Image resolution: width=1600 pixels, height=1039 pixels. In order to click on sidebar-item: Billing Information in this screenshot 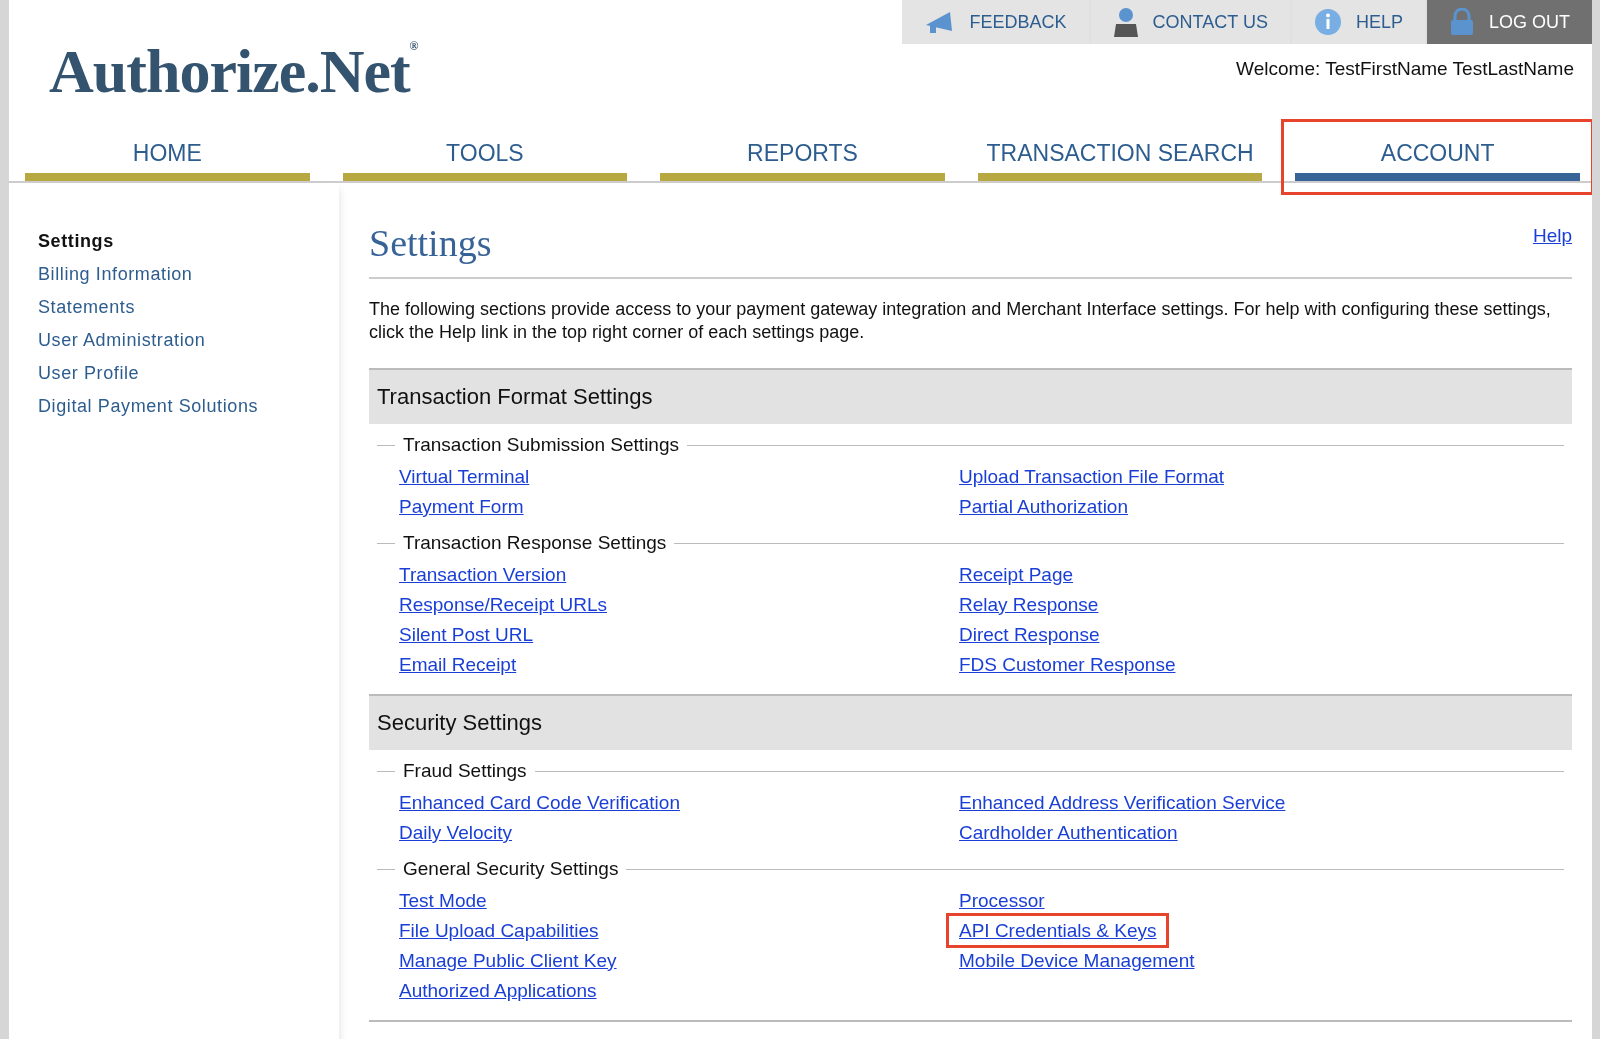, I will do `click(188, 274)`.